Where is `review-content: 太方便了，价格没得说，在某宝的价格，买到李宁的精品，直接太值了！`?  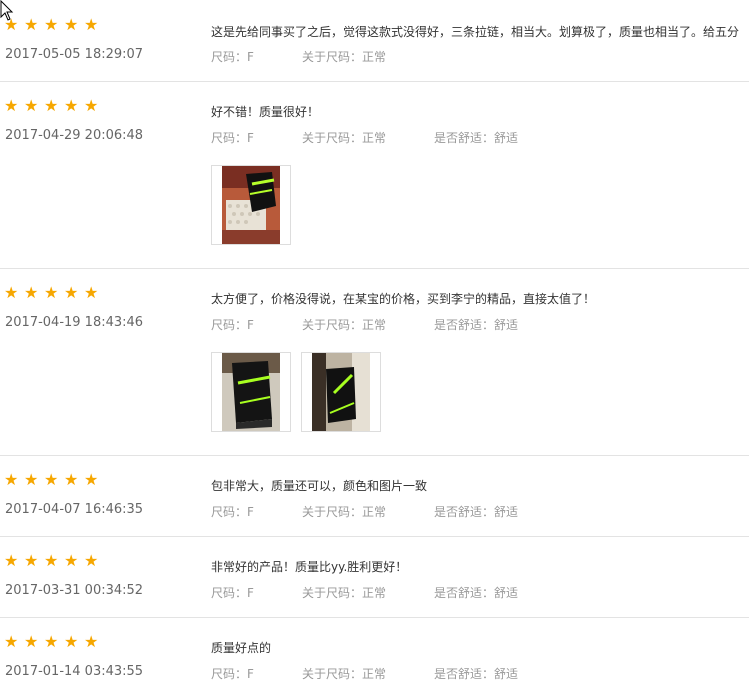 review-content: 太方便了，价格没得说，在某宝的价格，买到李宁的精品，直接太值了！ is located at coordinates (403, 299).